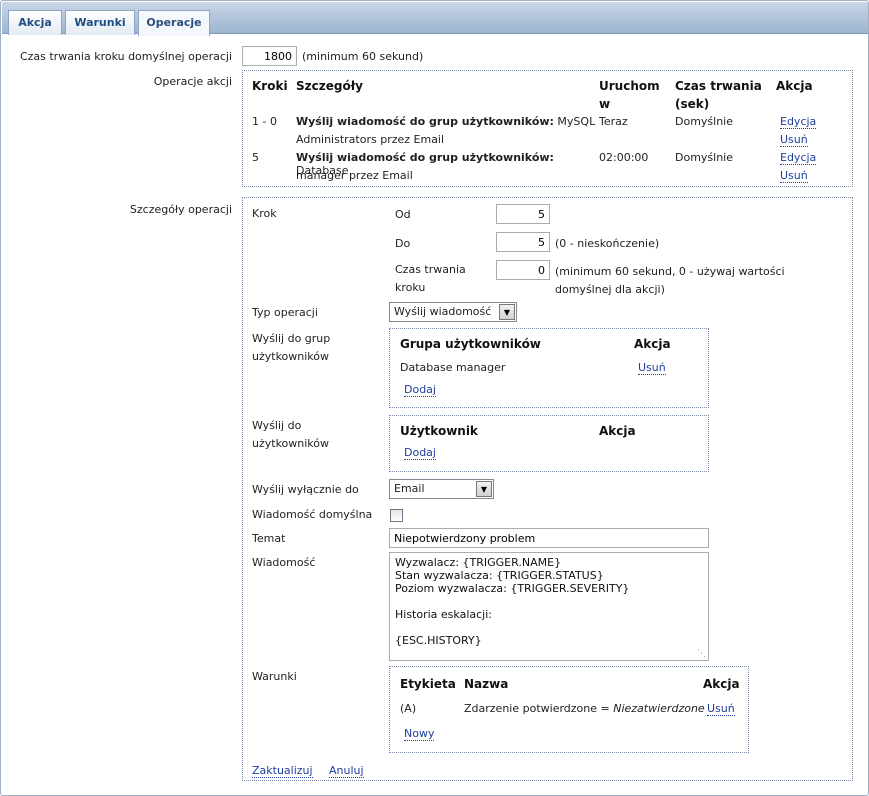 The image size is (869, 796). I want to click on cancel-link: Anuluj, so click(346, 771).